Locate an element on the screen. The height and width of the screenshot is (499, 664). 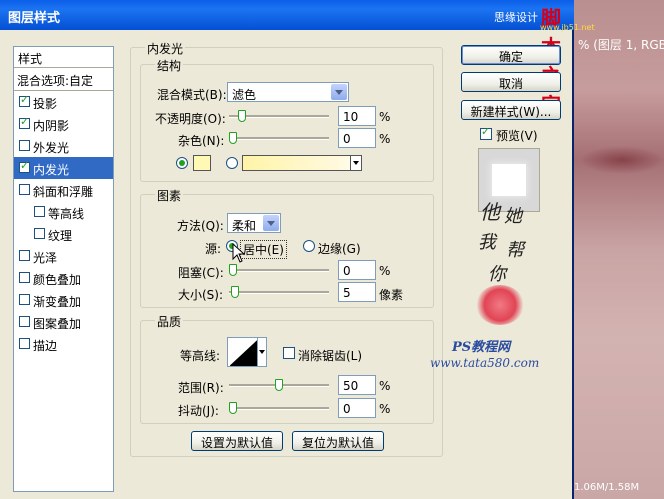
blend-options-item: 混合选项:自定 is located at coordinates (63, 79).